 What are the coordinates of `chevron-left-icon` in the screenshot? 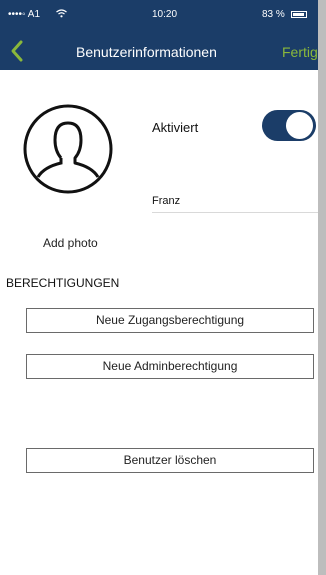 It's located at (17, 51).